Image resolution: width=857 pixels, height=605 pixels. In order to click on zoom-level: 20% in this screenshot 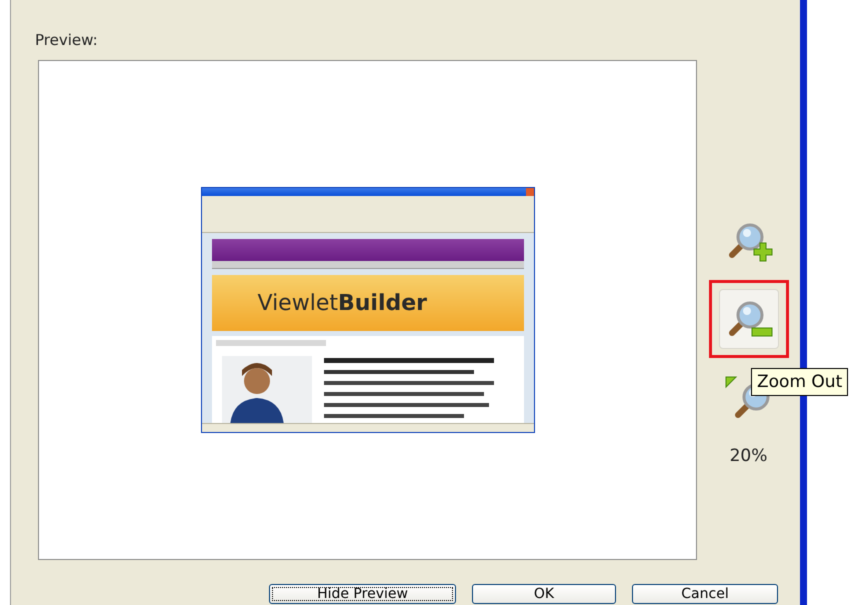, I will do `click(749, 456)`.